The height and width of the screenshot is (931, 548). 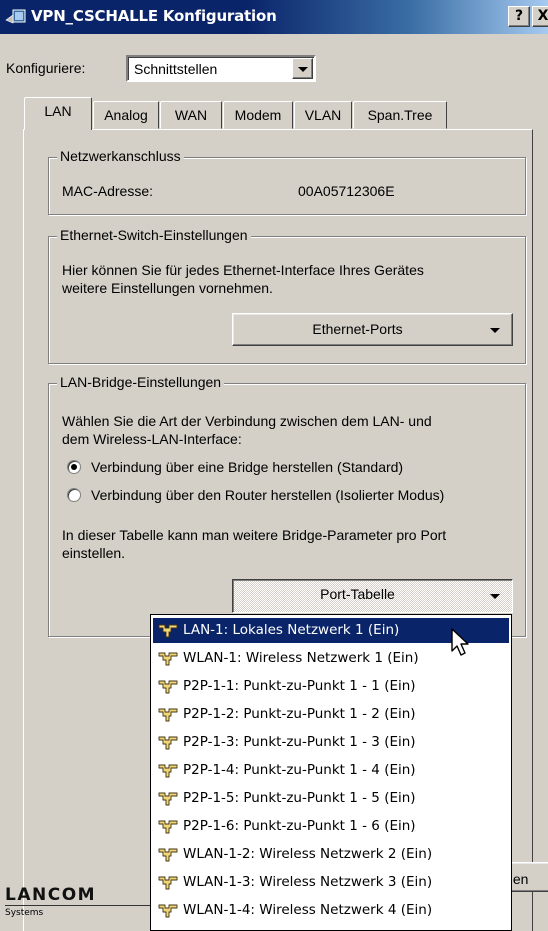 I want to click on lancom-logo-sub: Systems, so click(x=24, y=913).